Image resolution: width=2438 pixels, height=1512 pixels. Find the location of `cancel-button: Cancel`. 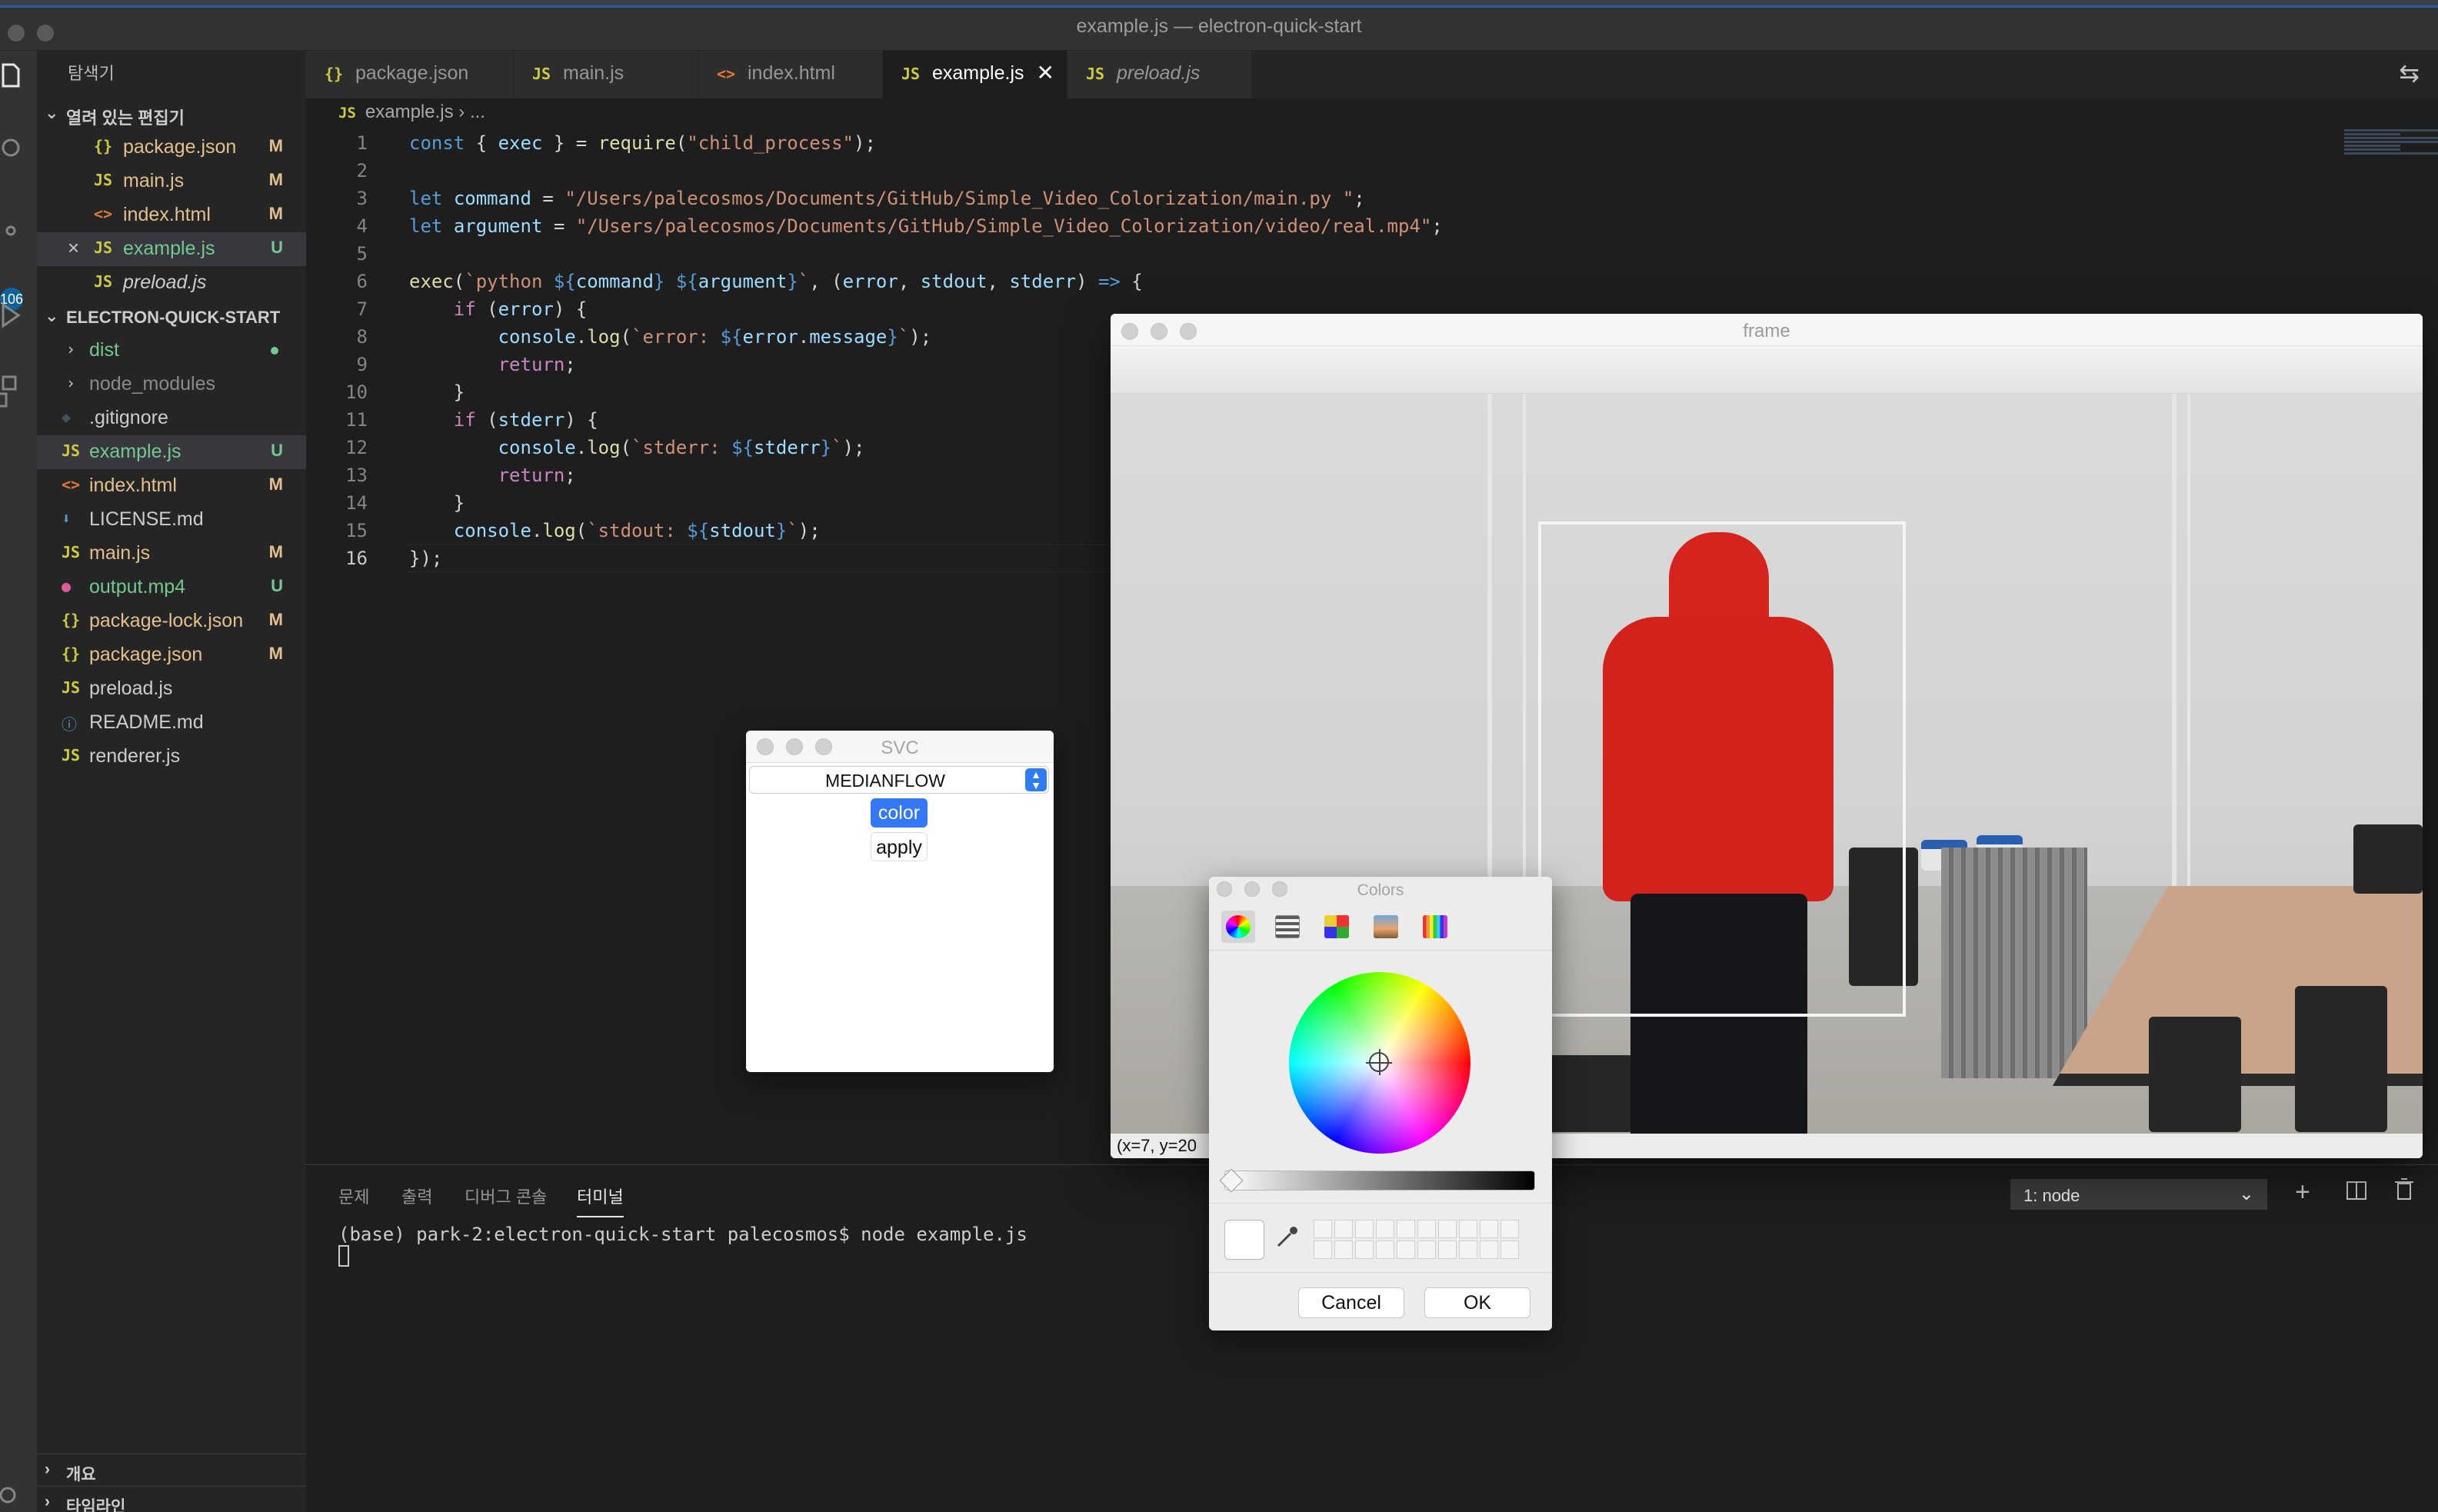

cancel-button: Cancel is located at coordinates (1351, 1302).